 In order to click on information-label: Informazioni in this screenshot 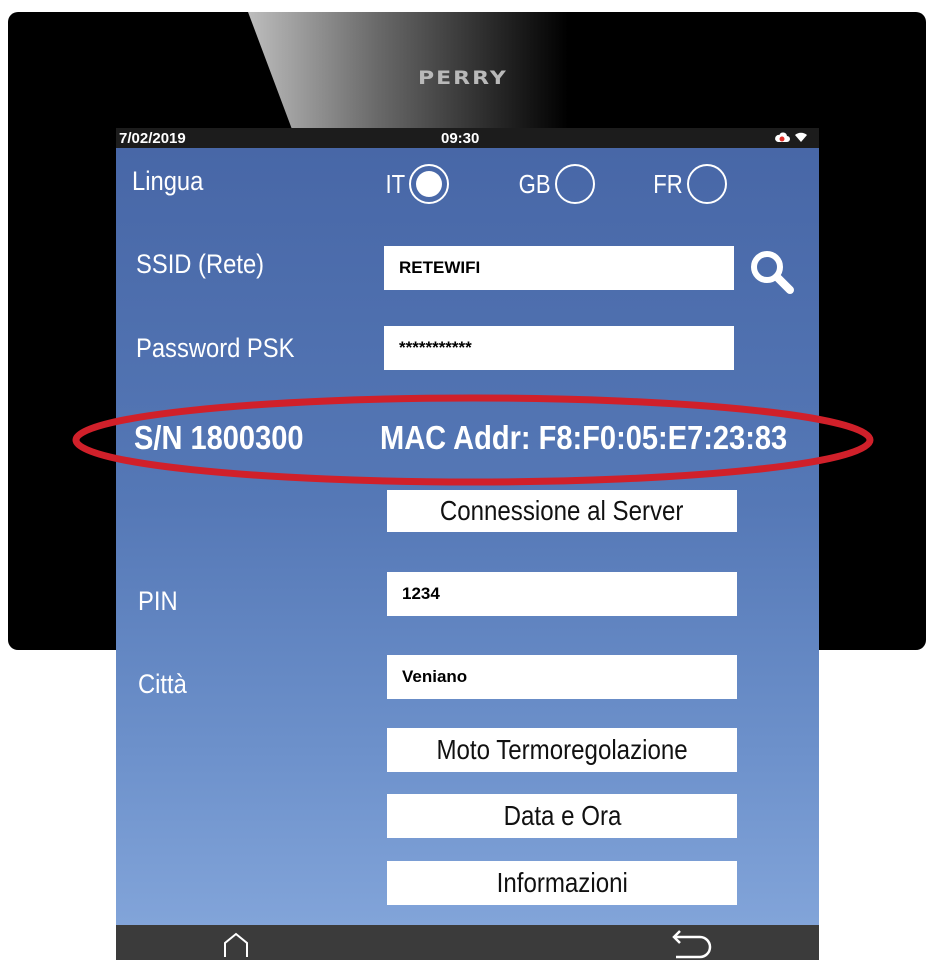, I will do `click(562, 882)`.